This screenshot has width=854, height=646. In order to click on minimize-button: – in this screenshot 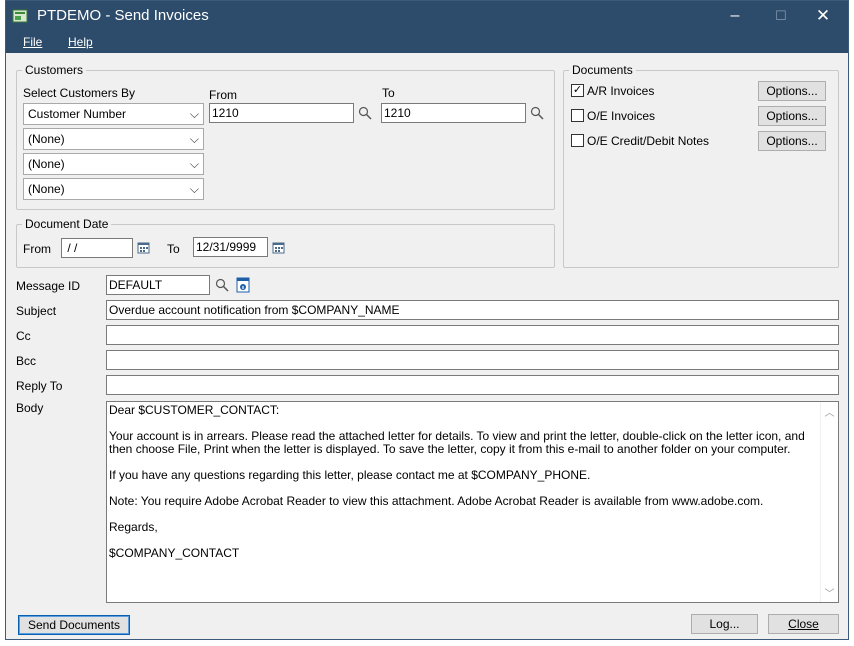, I will do `click(735, 16)`.